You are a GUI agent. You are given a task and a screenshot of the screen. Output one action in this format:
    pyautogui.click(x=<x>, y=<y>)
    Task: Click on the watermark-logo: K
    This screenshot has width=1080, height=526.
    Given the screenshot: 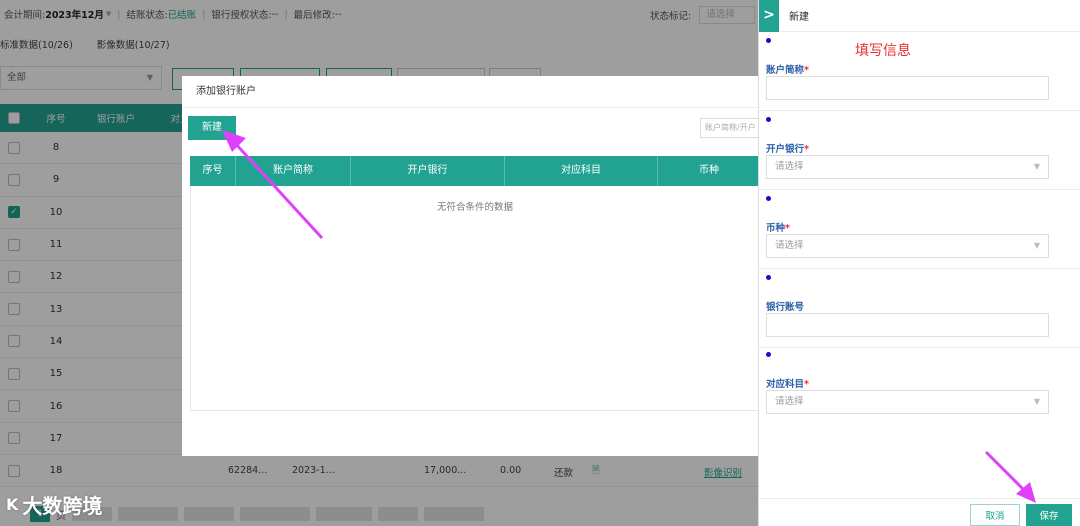 What is the action you would take?
    pyautogui.click(x=12, y=504)
    